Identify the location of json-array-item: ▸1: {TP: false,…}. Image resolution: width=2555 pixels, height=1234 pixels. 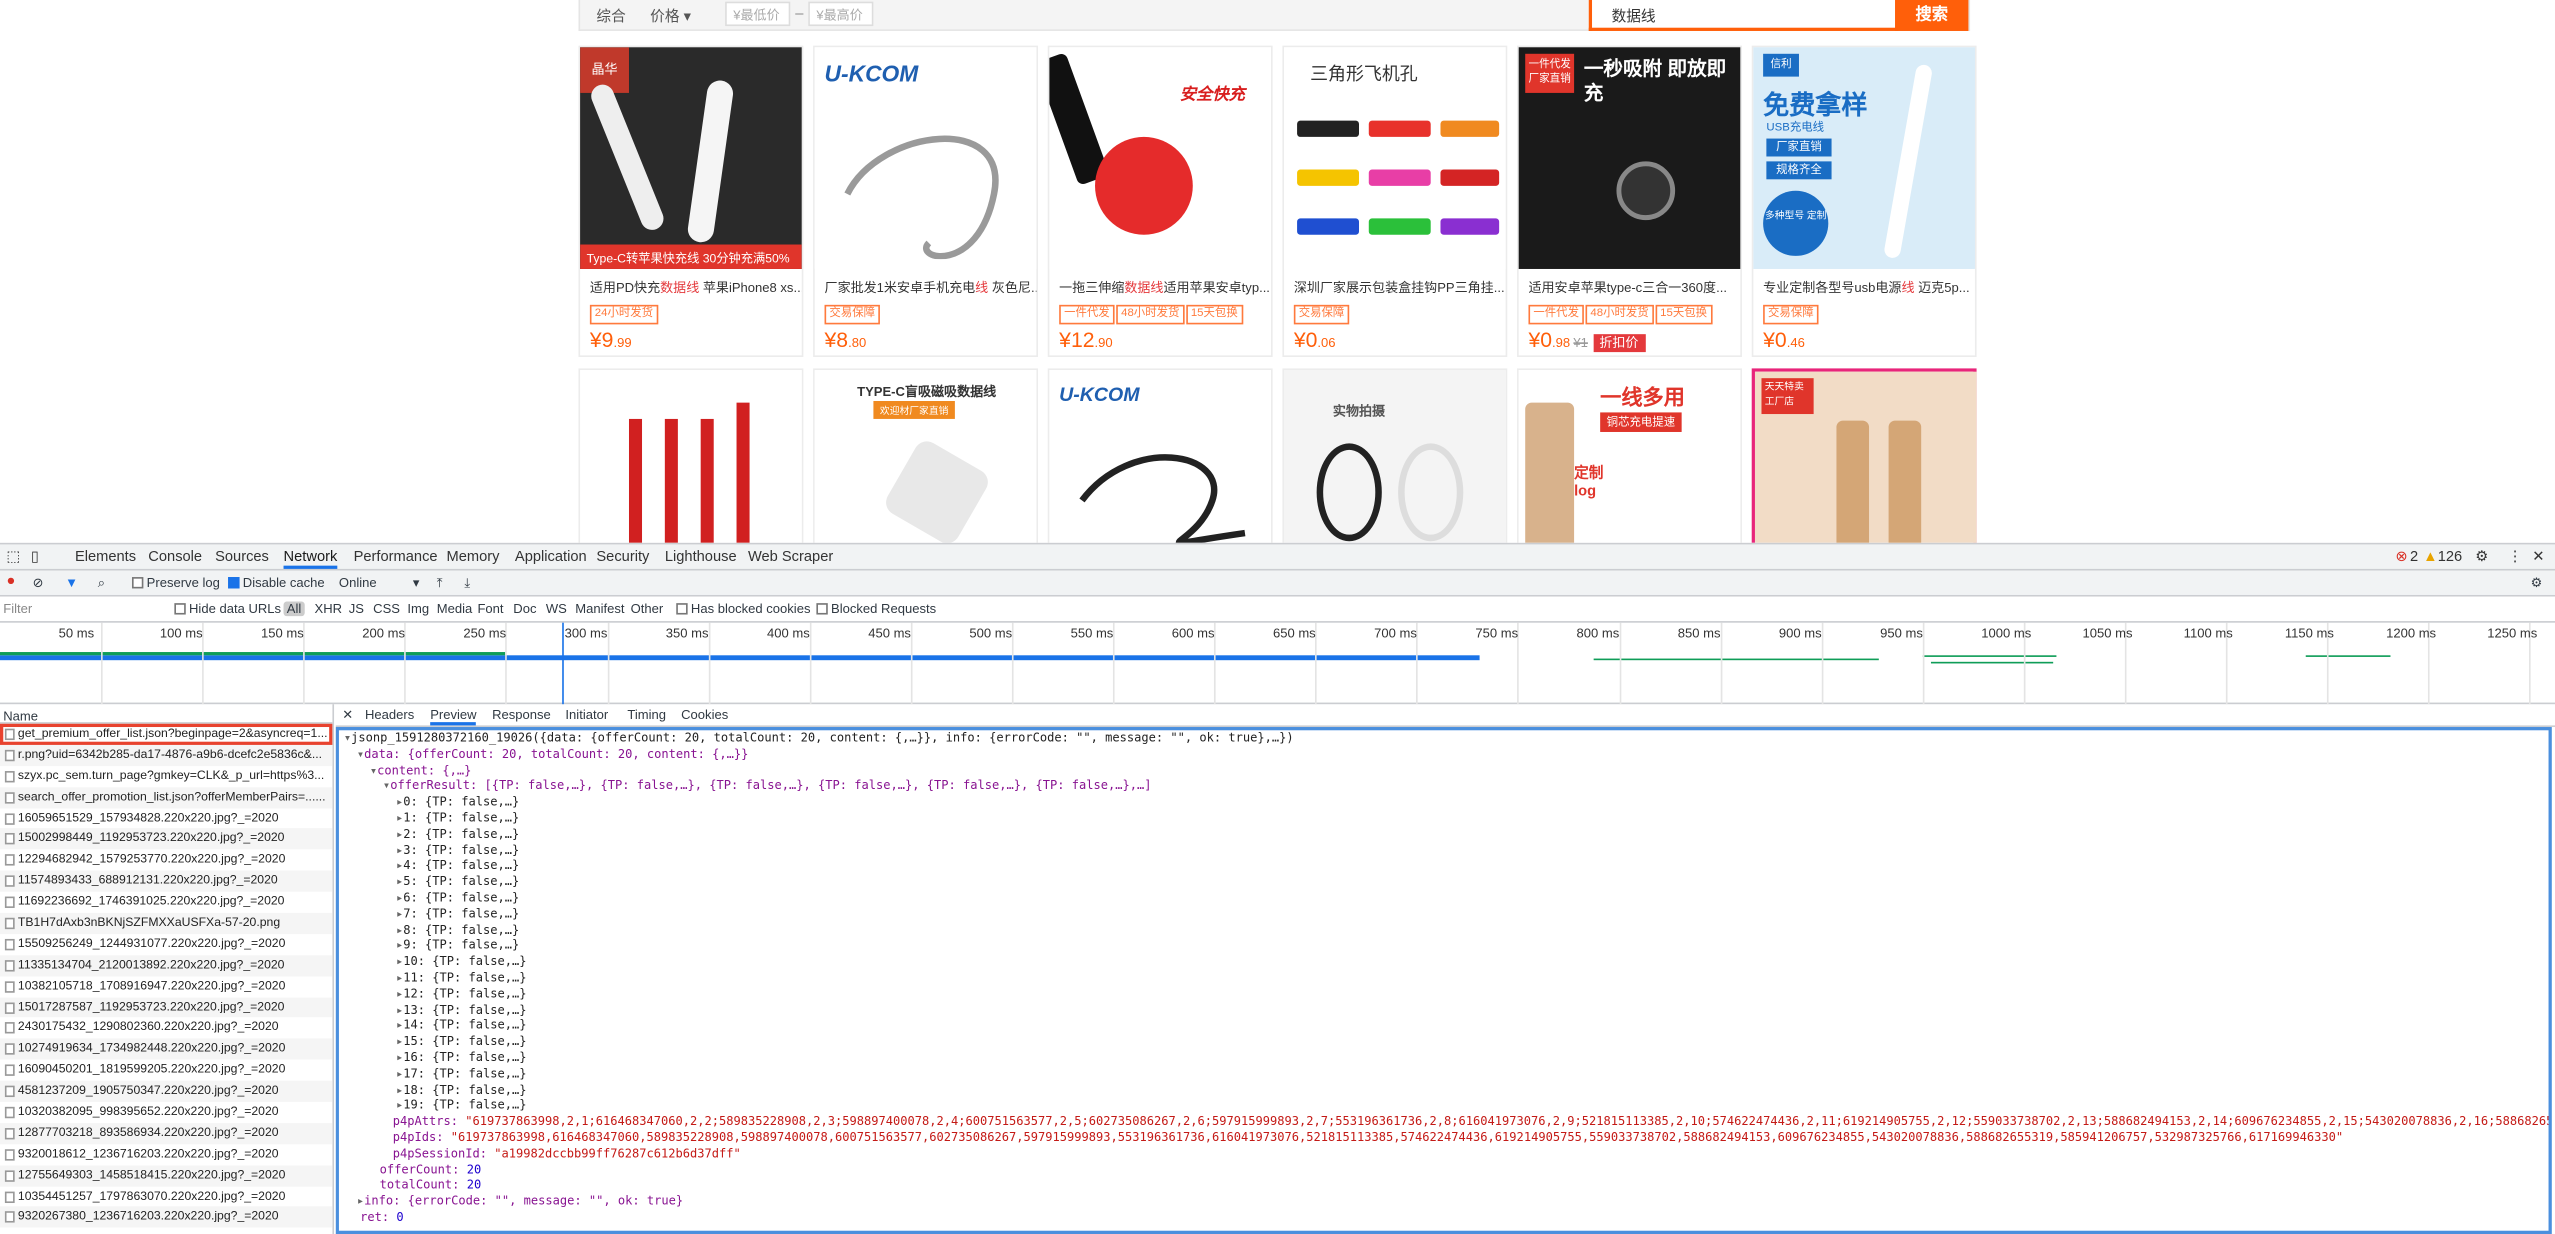
(1446, 818).